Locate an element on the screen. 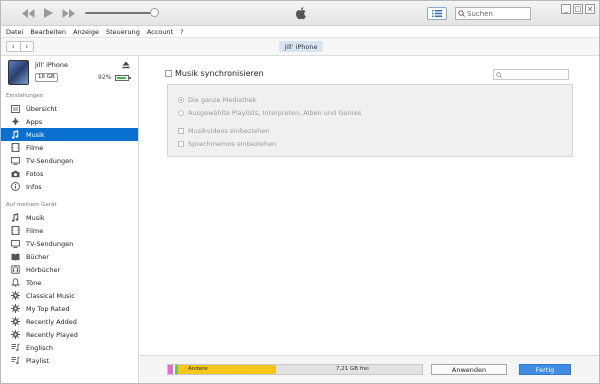  option-music-videos: Musikvideos einbeziehen is located at coordinates (223, 131).